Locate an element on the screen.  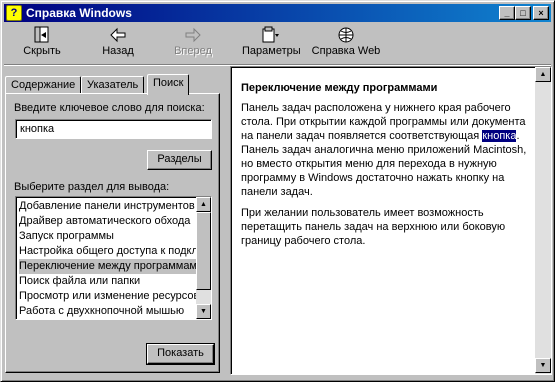
hide-icon is located at coordinates (42, 35).